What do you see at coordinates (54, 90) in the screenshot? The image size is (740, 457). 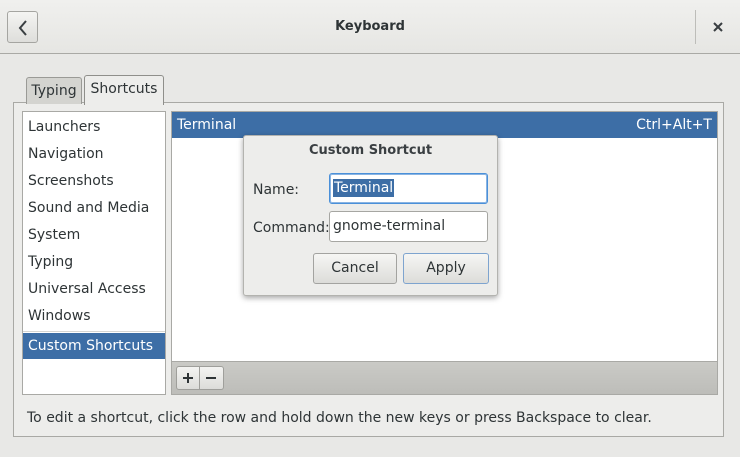 I see `tab-typing: Typing` at bounding box center [54, 90].